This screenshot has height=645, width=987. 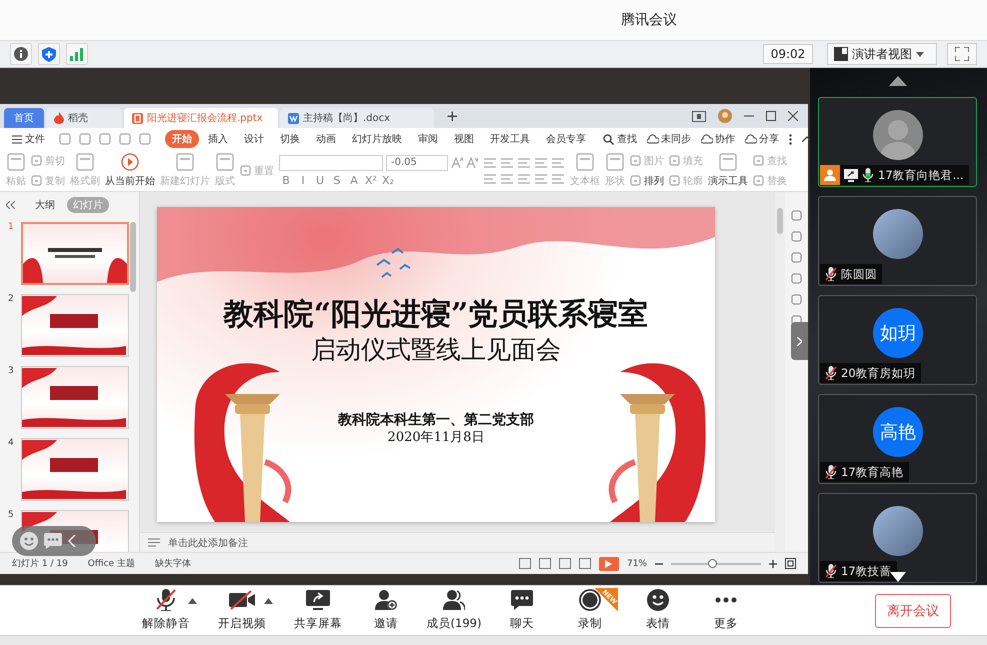 What do you see at coordinates (320, 180) in the screenshot?
I see `format-button: U` at bounding box center [320, 180].